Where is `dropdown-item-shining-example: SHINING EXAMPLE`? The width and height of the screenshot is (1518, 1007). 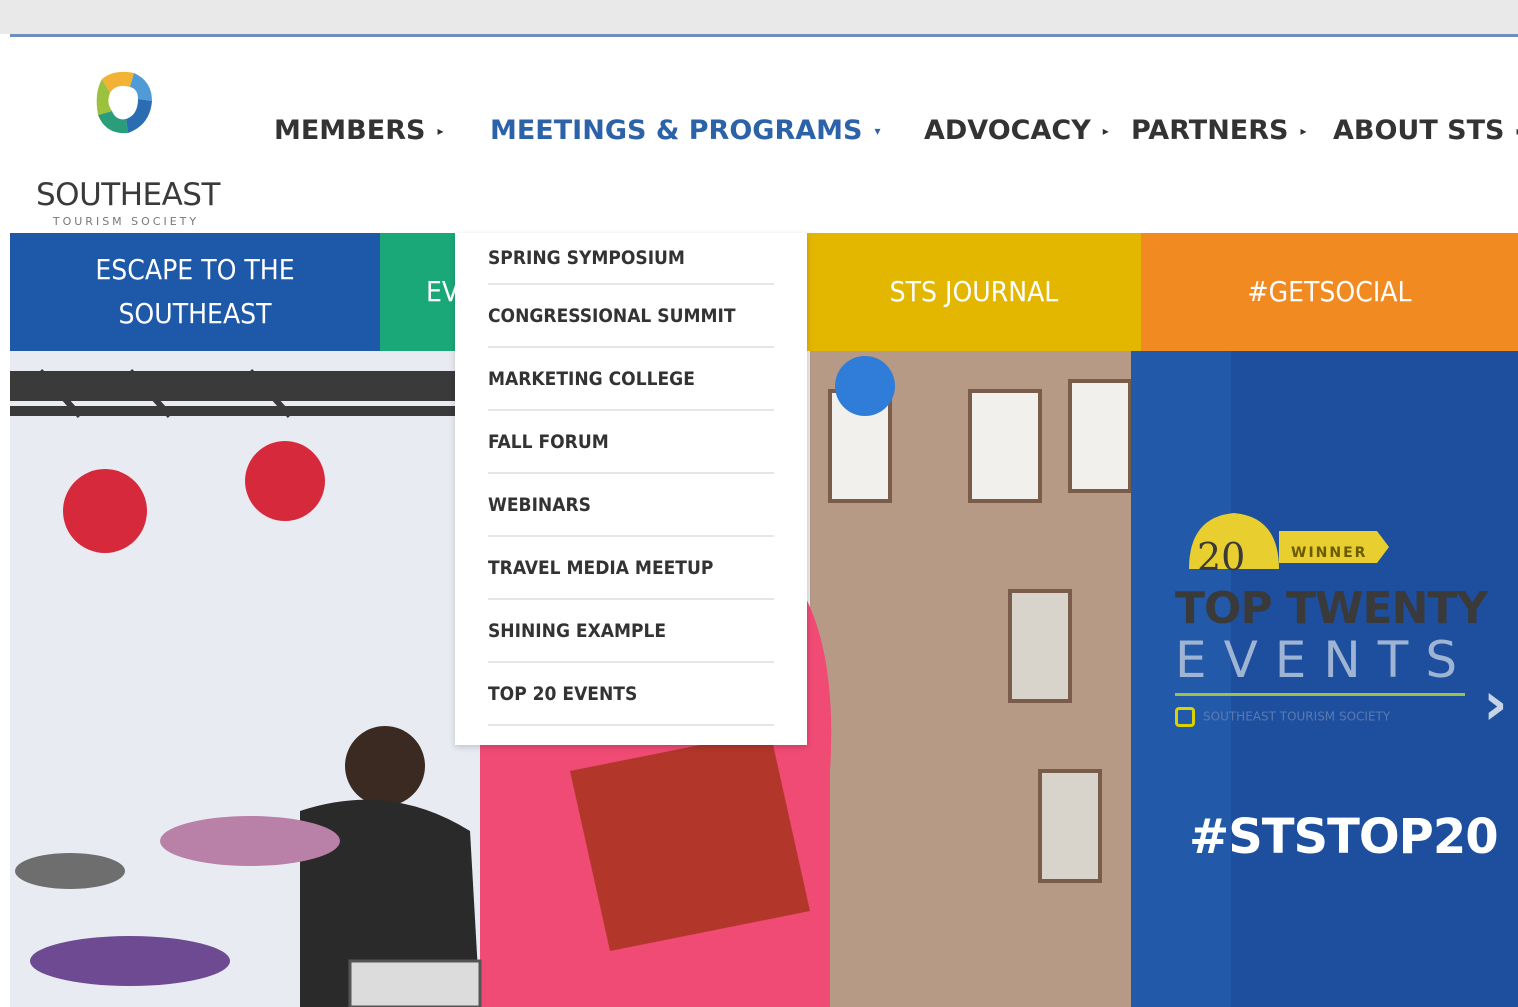 dropdown-item-shining-example: SHINING EXAMPLE is located at coordinates (631, 631).